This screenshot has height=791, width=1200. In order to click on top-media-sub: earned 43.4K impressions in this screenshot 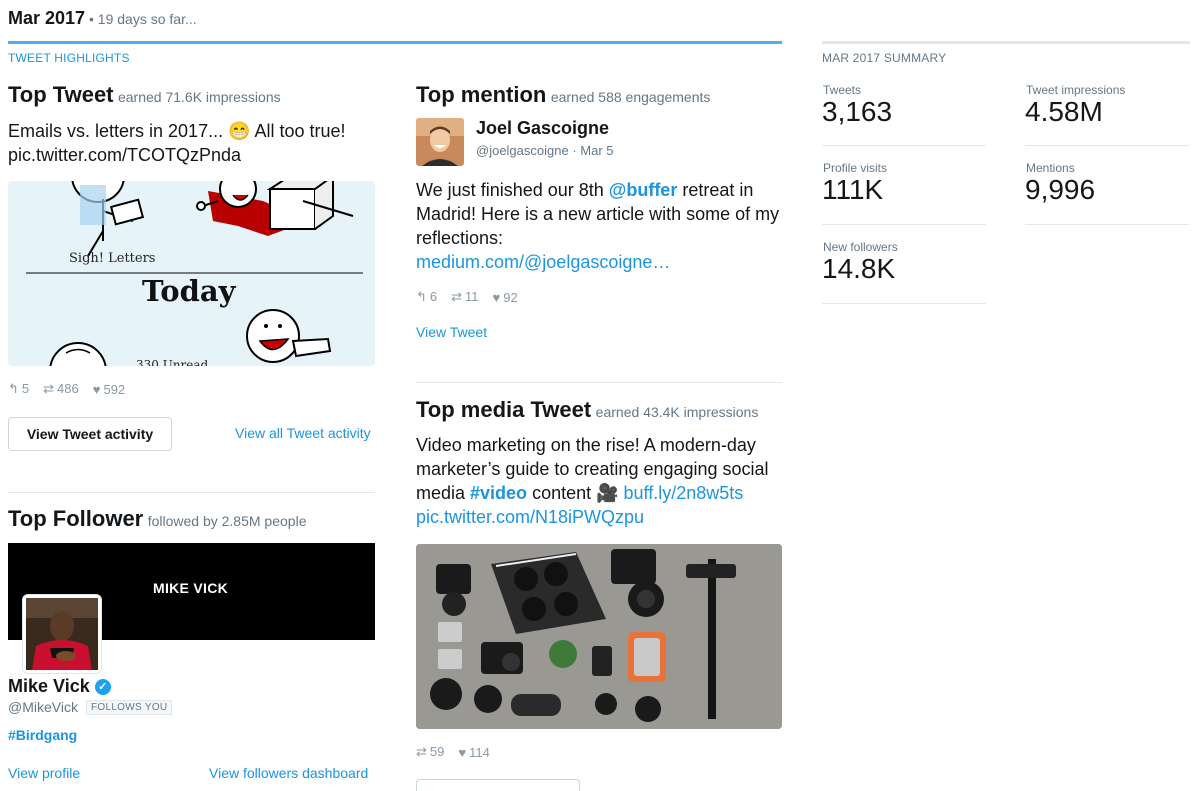, I will do `click(677, 412)`.